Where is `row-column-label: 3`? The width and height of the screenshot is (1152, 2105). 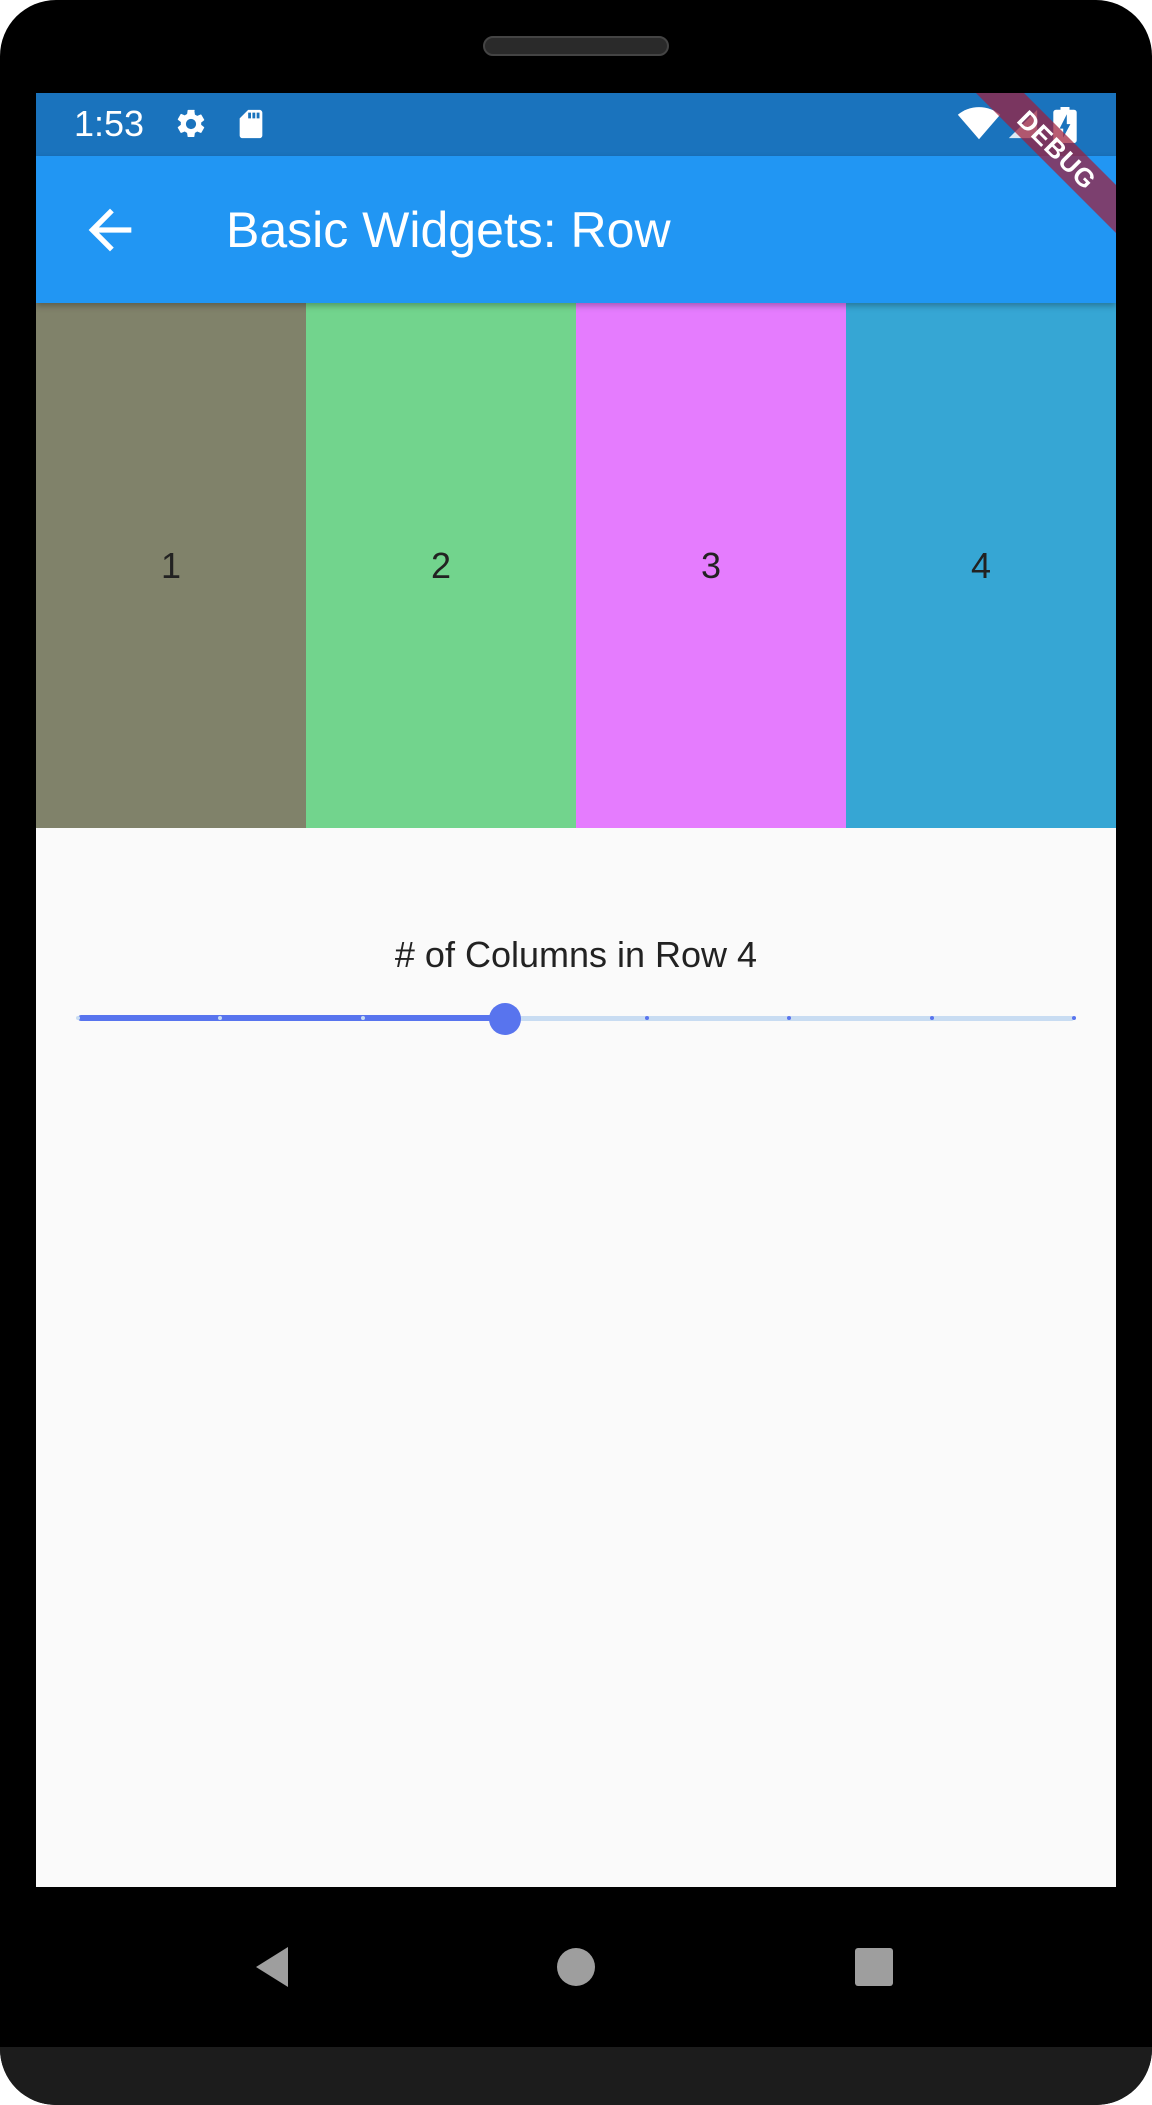
row-column-label: 3 is located at coordinates (711, 565).